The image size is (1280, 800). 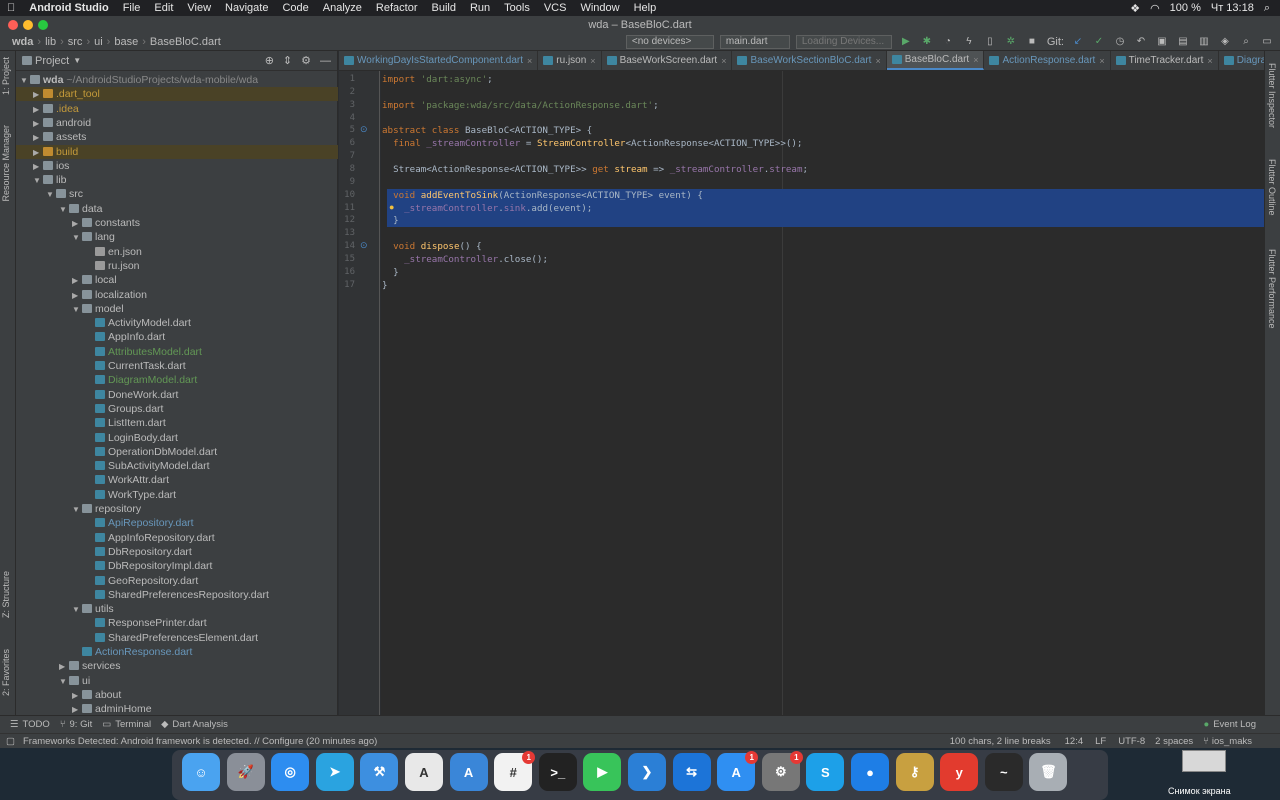 What do you see at coordinates (935, 60) in the screenshot?
I see `editor-tab: BaseBloC.dart ×` at bounding box center [935, 60].